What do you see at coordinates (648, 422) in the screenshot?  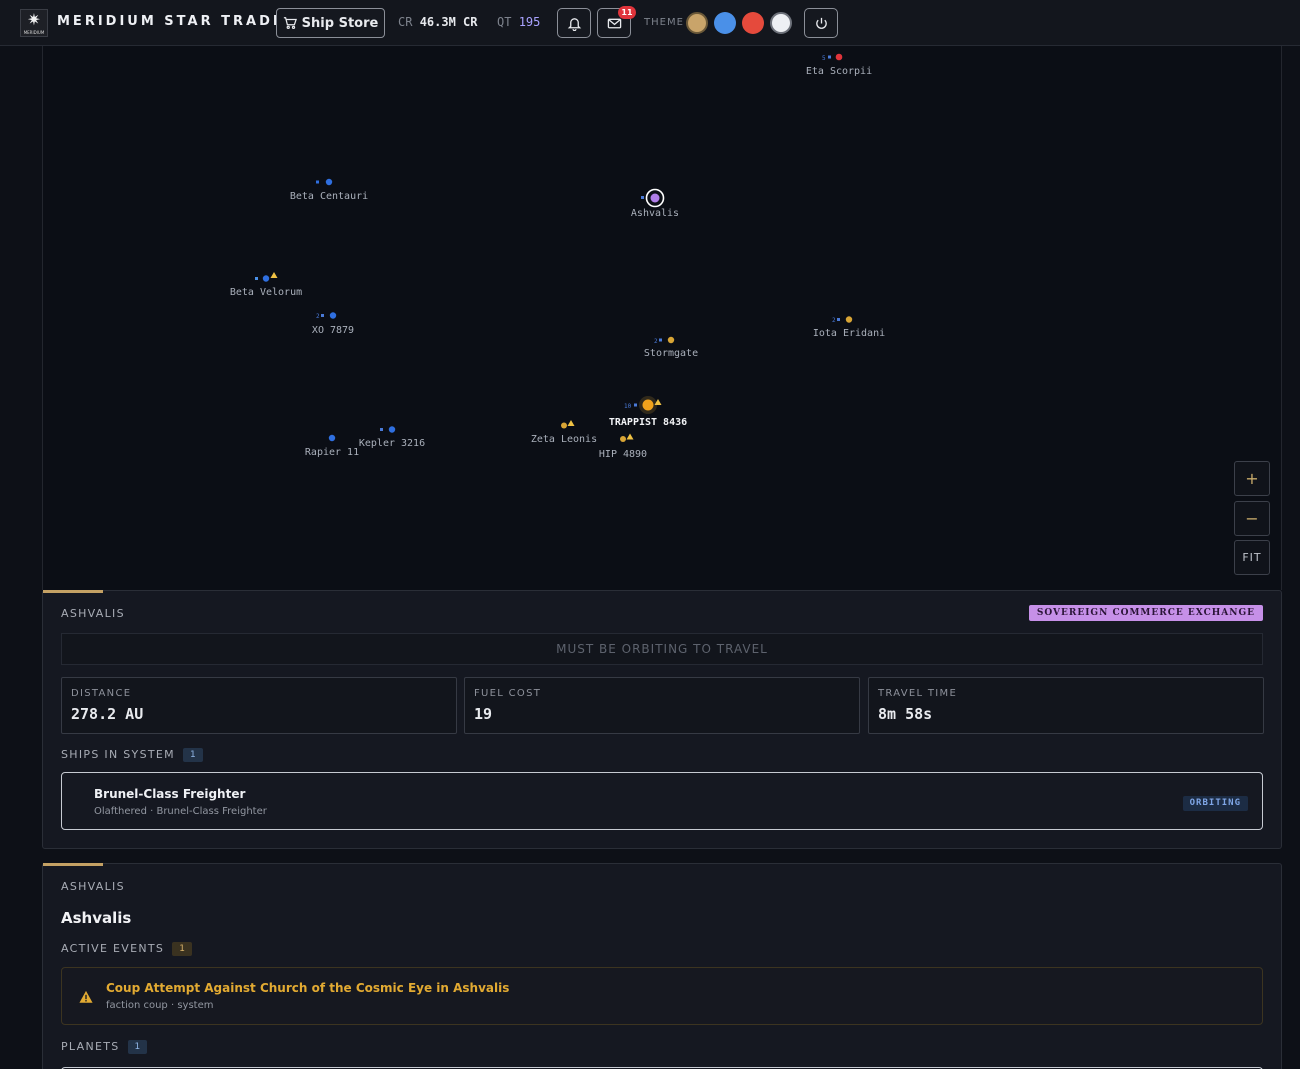 I see `system-label: TRAPPIST 8436` at bounding box center [648, 422].